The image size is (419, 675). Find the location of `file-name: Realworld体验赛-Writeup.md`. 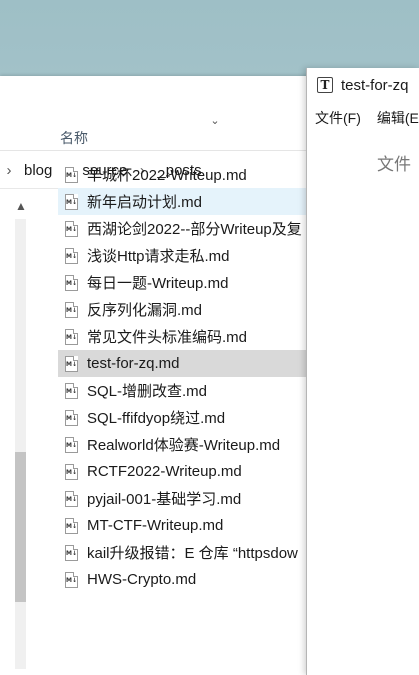

file-name: Realworld体验赛-Writeup.md is located at coordinates (184, 445).